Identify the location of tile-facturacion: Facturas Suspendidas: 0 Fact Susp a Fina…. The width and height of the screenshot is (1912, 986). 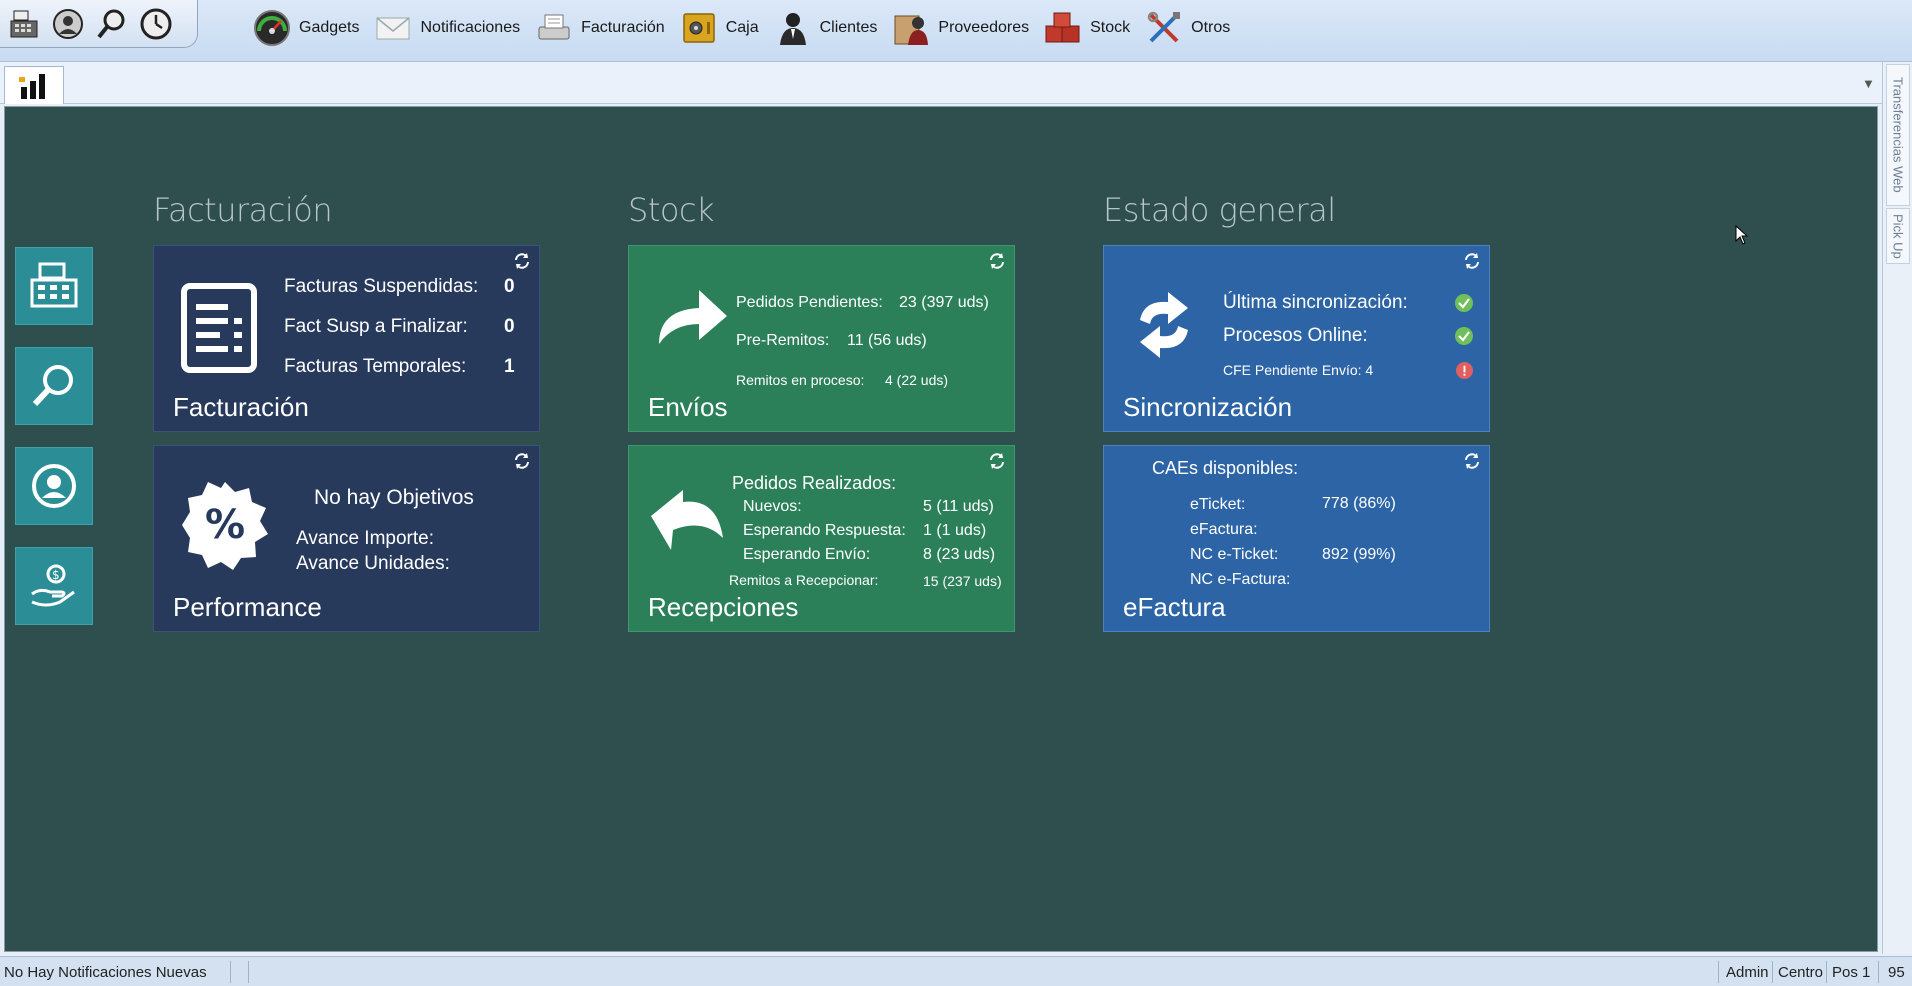
(346, 338).